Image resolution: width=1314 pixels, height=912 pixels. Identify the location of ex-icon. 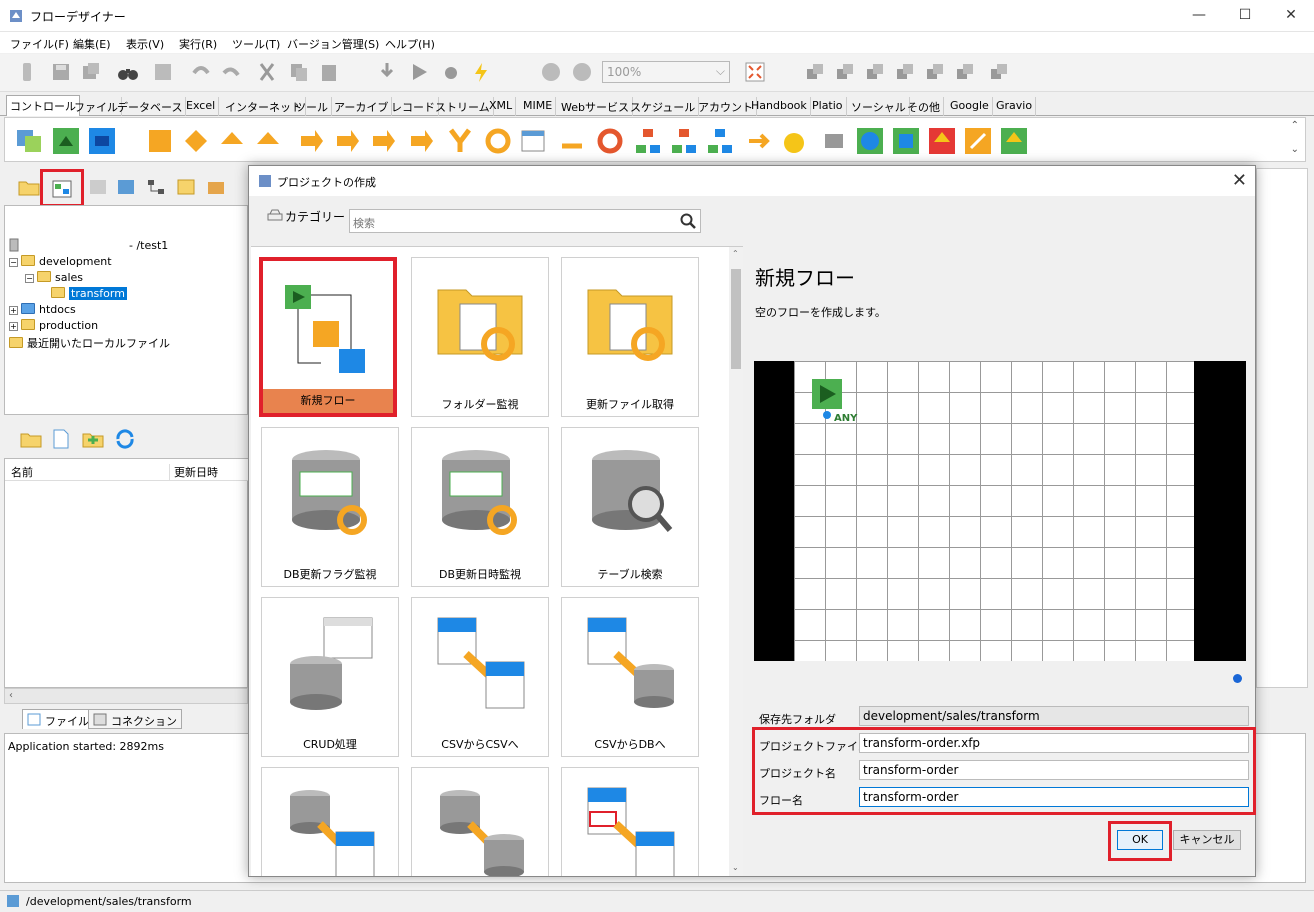
(186, 187).